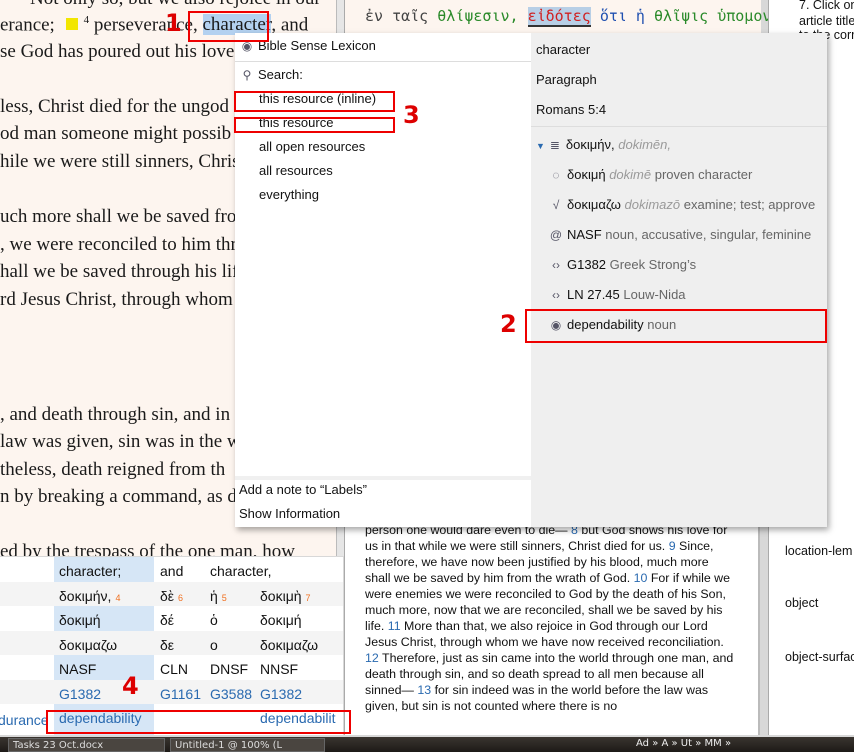  I want to click on entry-main: δοκιμήν,, so click(590, 144).